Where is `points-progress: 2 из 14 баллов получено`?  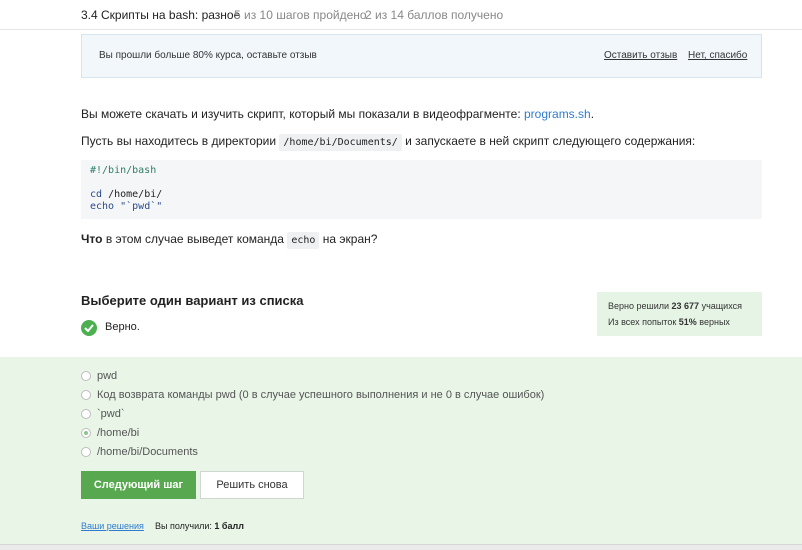
points-progress: 2 из 14 баллов получено is located at coordinates (434, 15).